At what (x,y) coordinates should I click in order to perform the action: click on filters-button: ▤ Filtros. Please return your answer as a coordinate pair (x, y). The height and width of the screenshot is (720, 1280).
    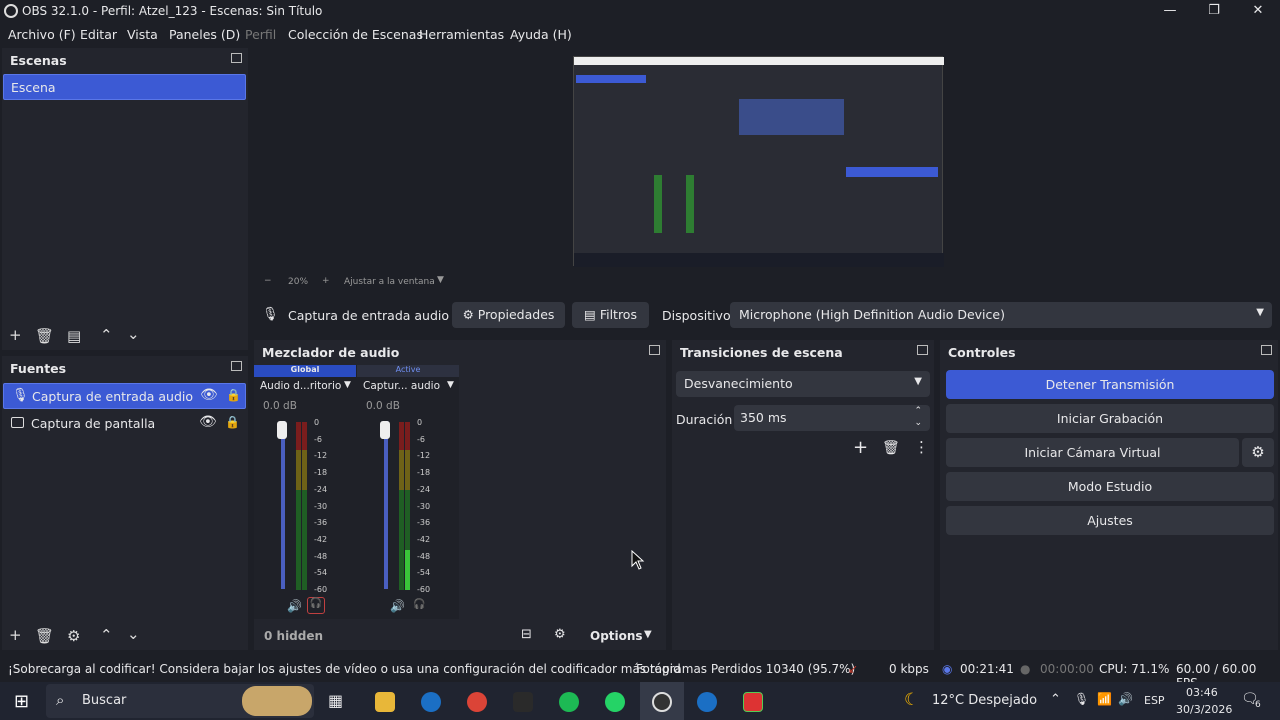
    Looking at the image, I should click on (610, 315).